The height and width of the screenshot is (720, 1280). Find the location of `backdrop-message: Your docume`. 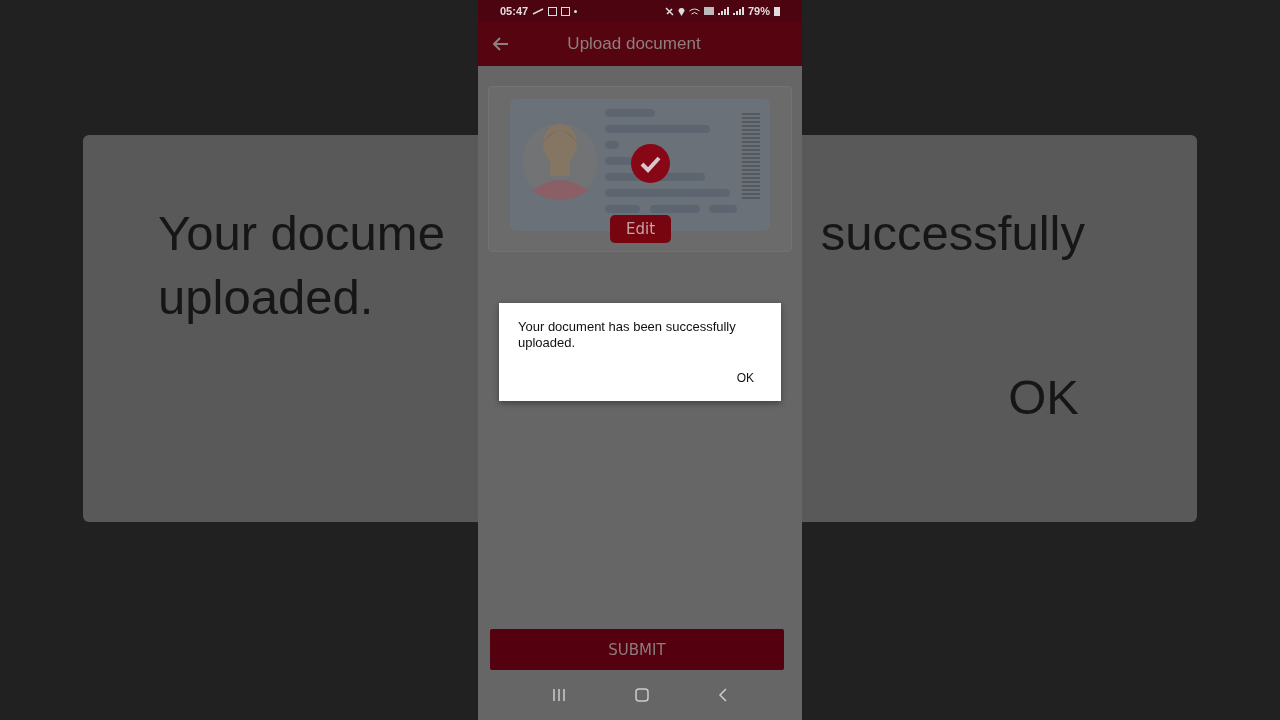

backdrop-message: Your docume is located at coordinates (301, 233).